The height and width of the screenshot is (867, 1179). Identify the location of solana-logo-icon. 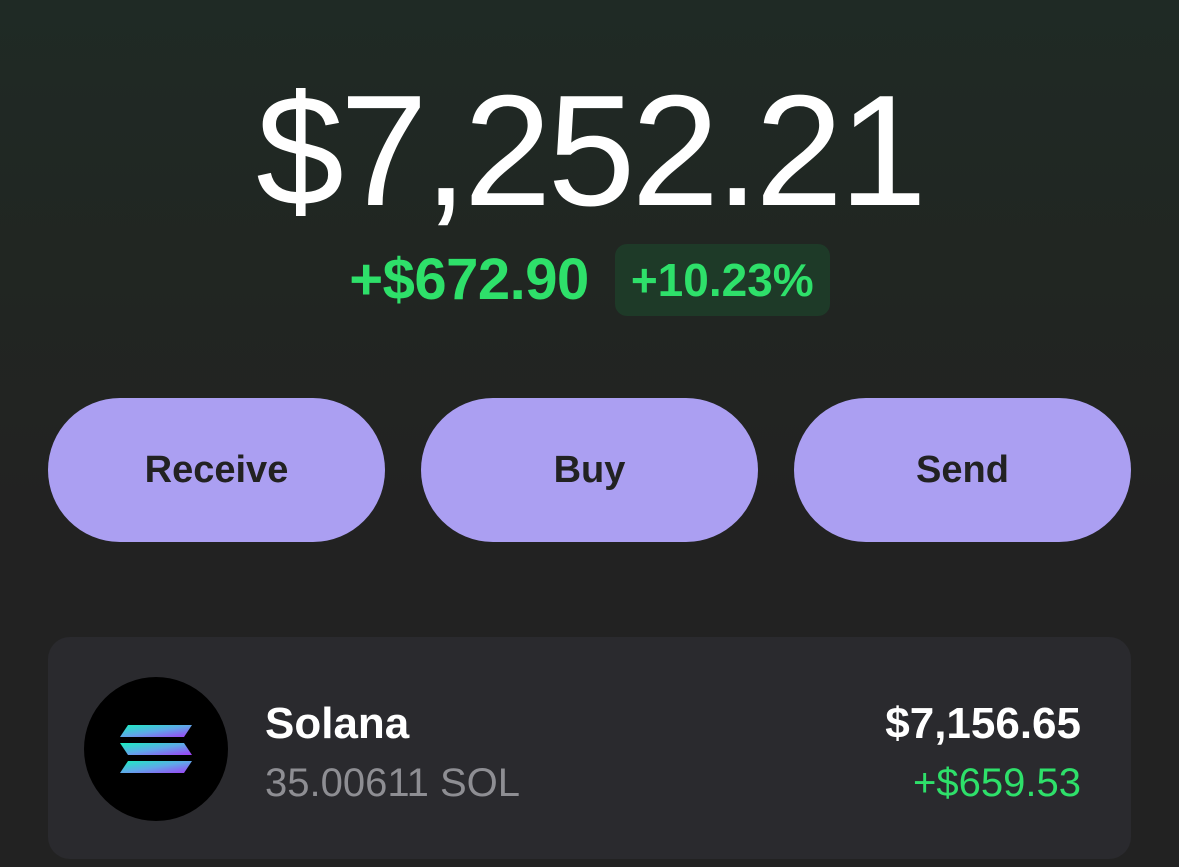
(156, 749).